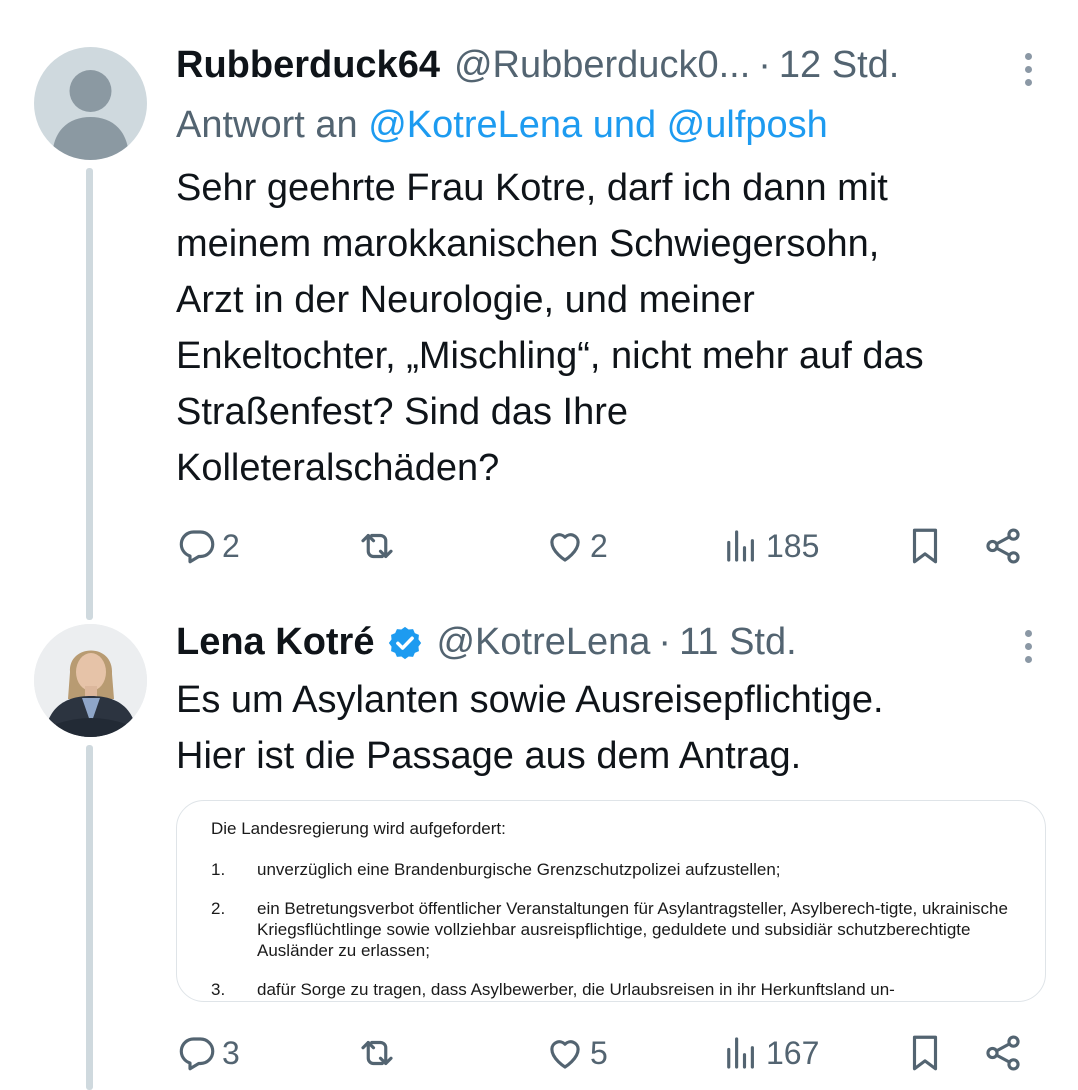 The width and height of the screenshot is (1078, 1090). What do you see at coordinates (275, 642) in the screenshot?
I see `author-name: Lena Kotré` at bounding box center [275, 642].